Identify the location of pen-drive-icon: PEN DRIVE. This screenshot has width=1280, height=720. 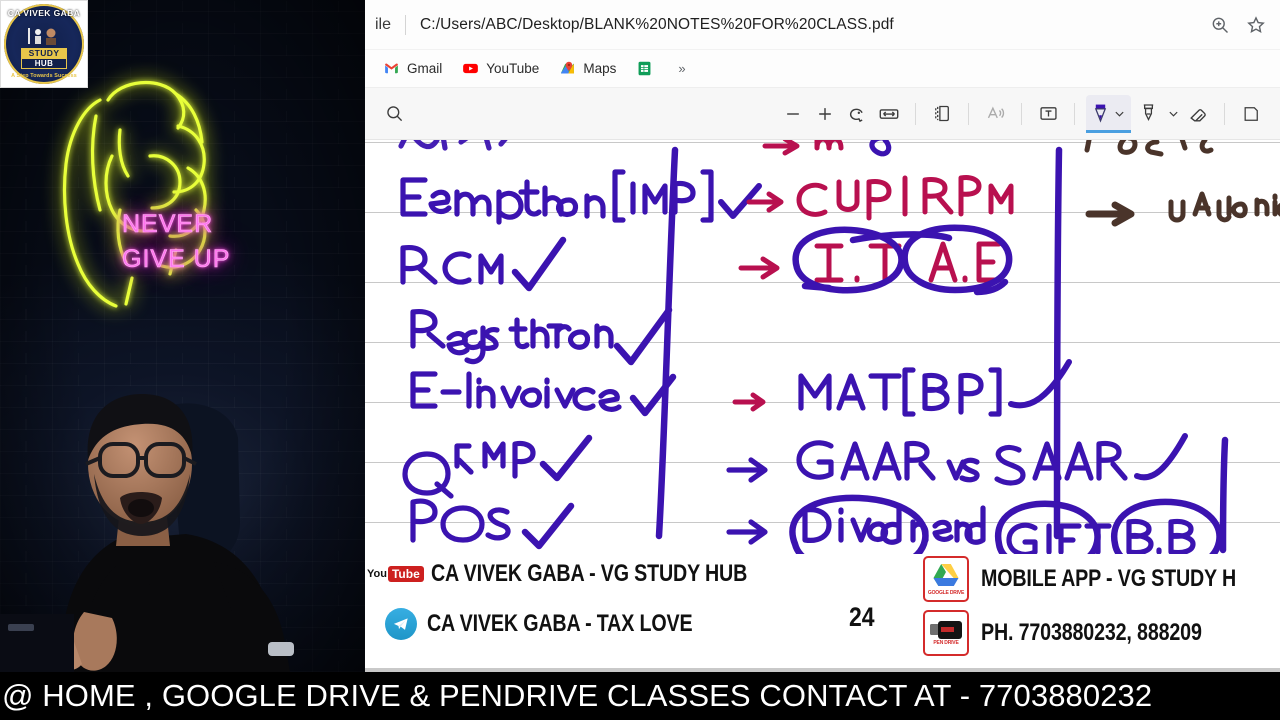
(946, 633).